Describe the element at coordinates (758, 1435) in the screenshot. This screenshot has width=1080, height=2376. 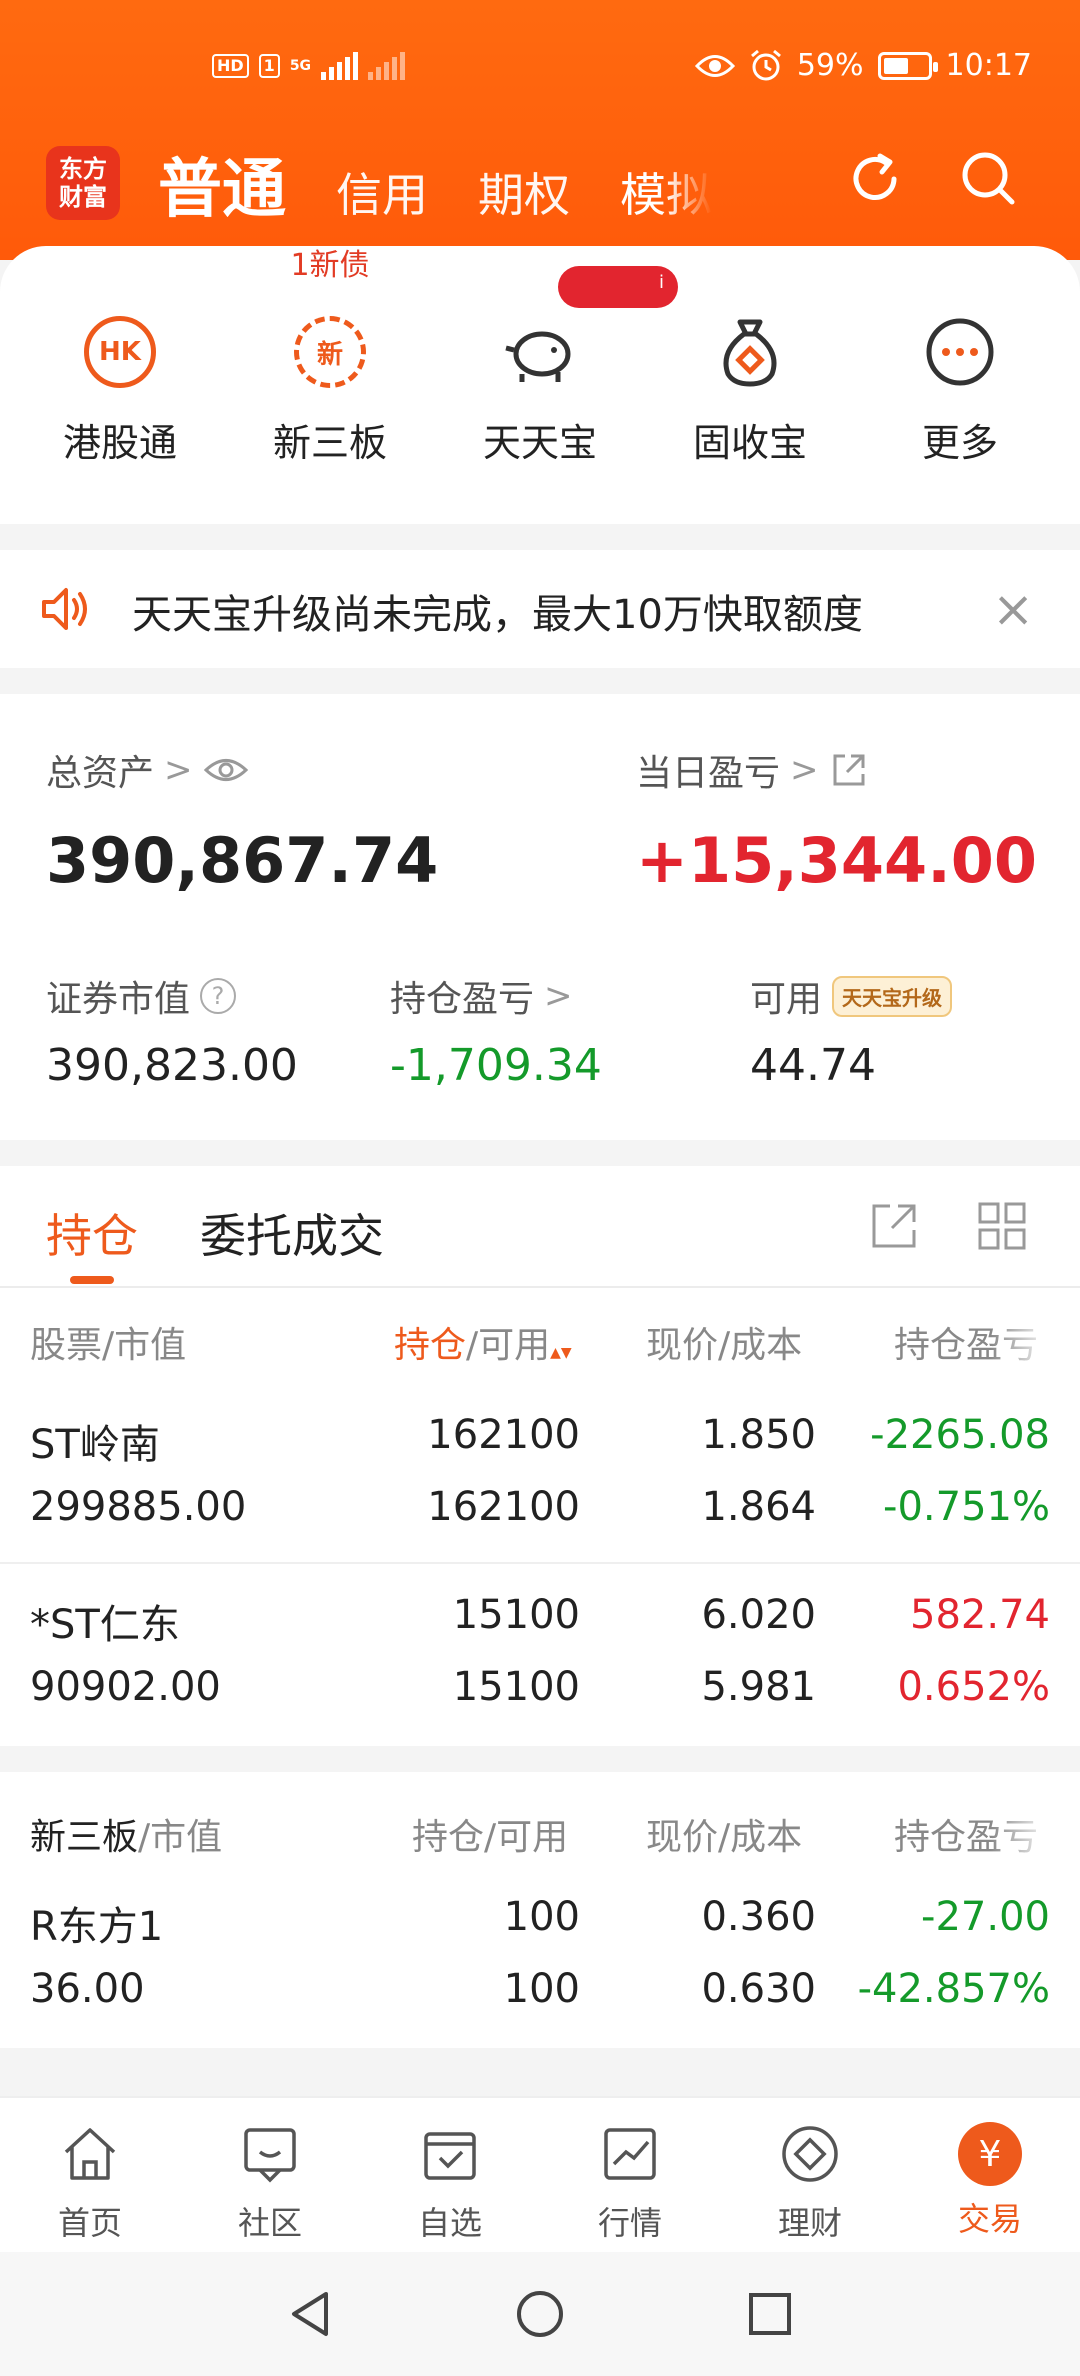
I see `current-price: 1.850` at that location.